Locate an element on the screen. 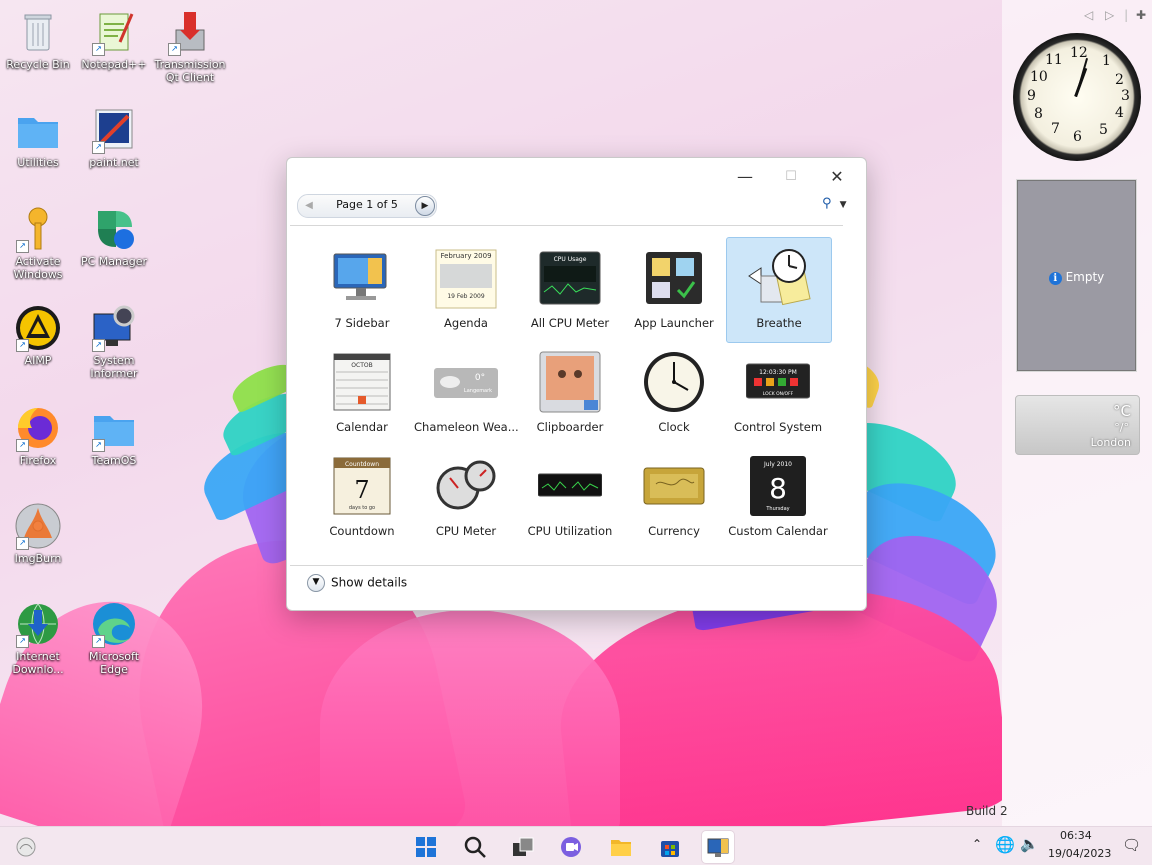 The height and width of the screenshot is (865, 1152). gadgets-monitor-icon is located at coordinates (718, 847).